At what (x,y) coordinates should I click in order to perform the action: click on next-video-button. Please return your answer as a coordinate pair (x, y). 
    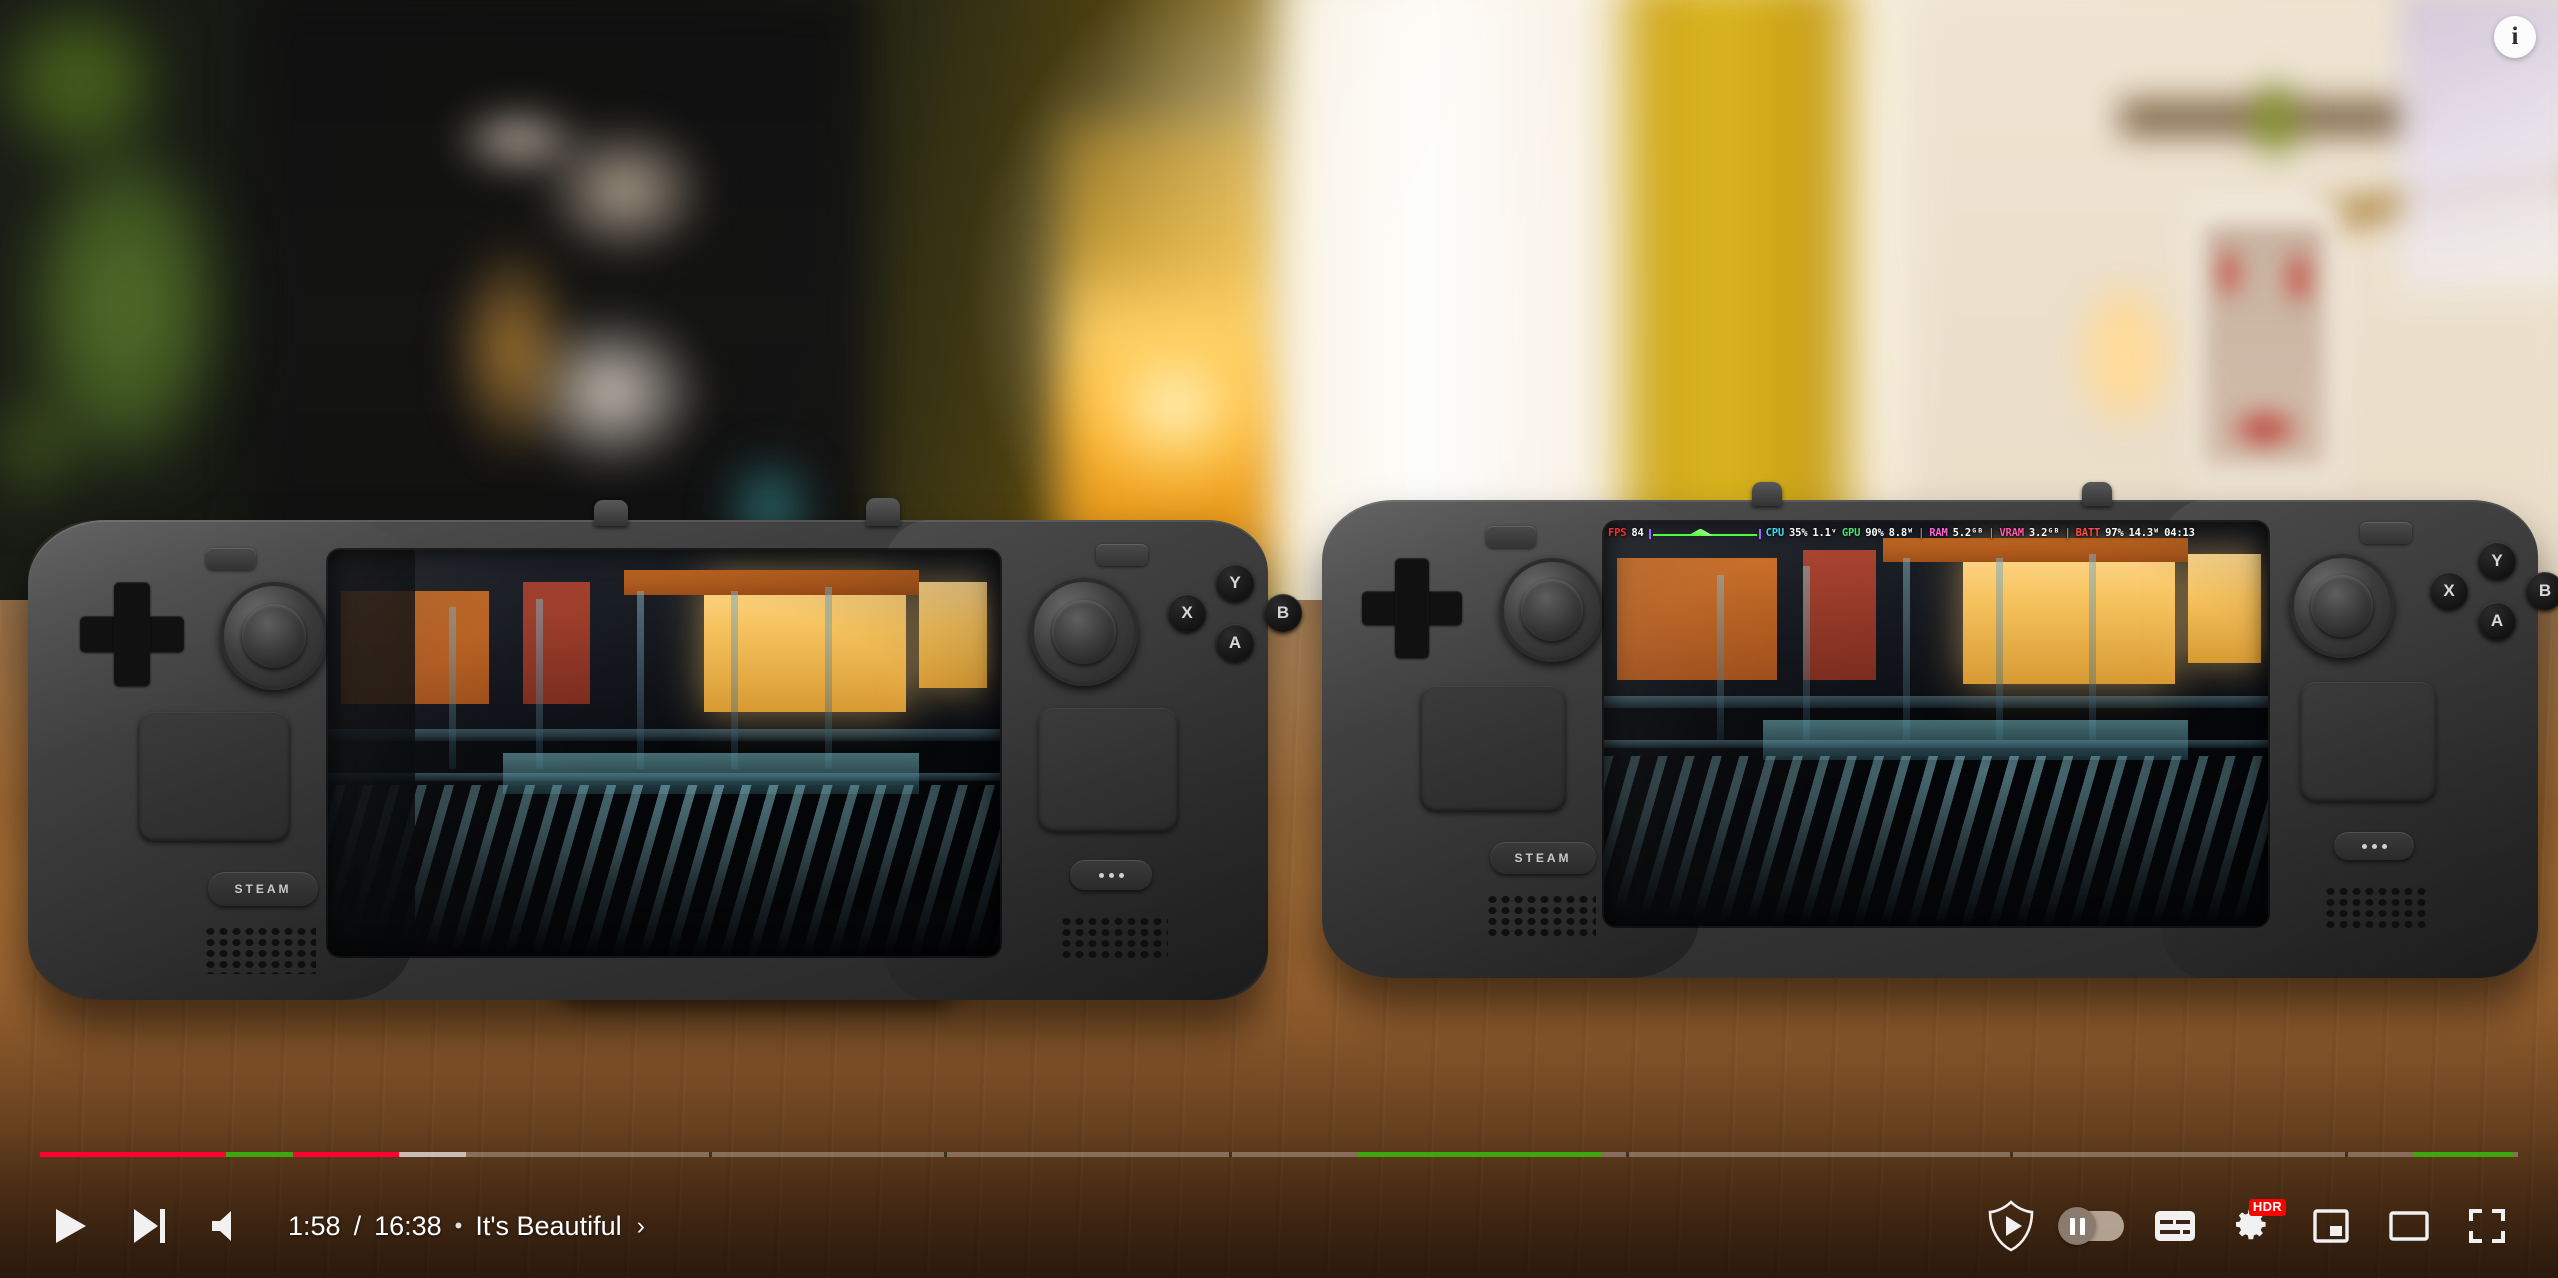
    Looking at the image, I should click on (149, 1226).